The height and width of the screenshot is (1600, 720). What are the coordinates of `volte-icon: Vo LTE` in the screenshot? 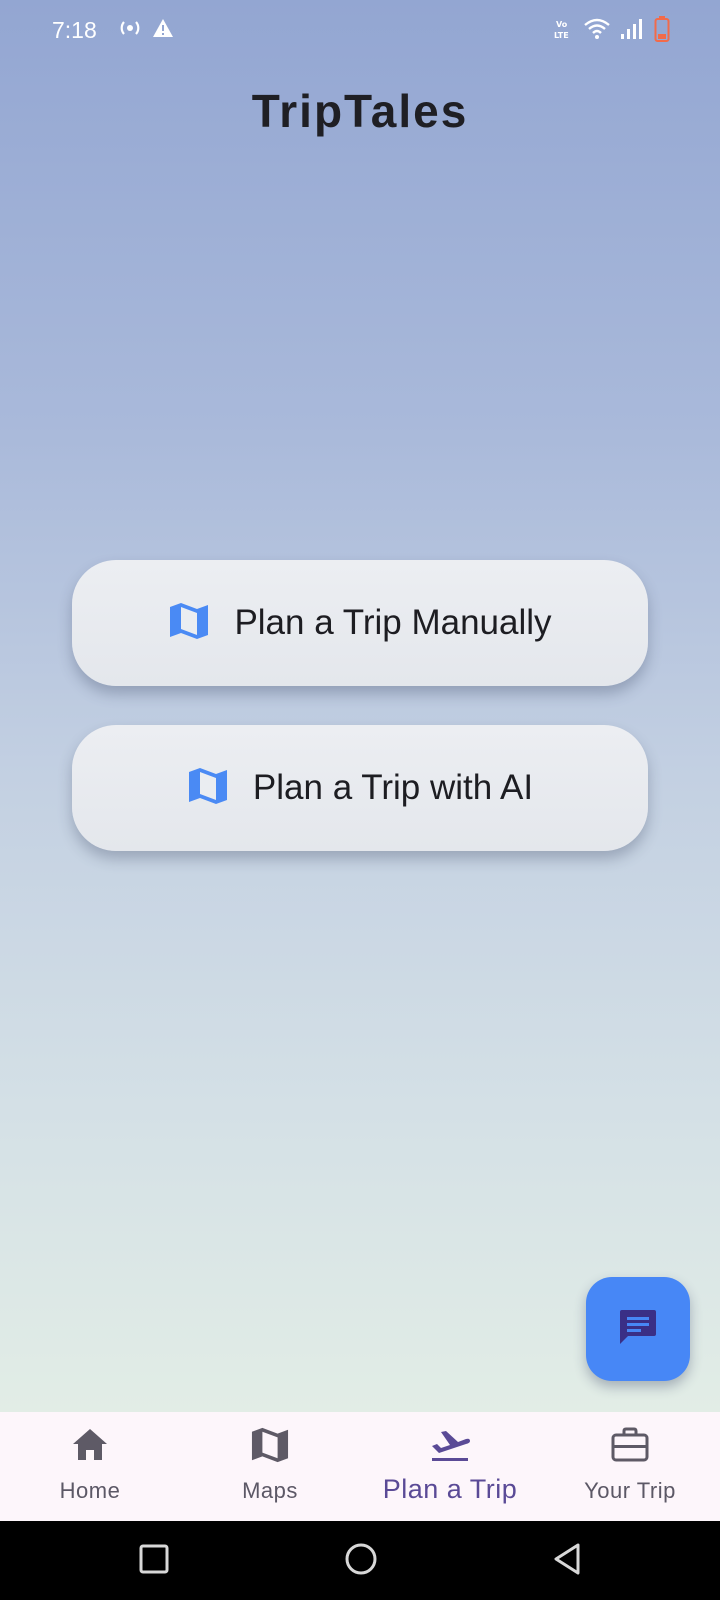 It's located at (564, 29).